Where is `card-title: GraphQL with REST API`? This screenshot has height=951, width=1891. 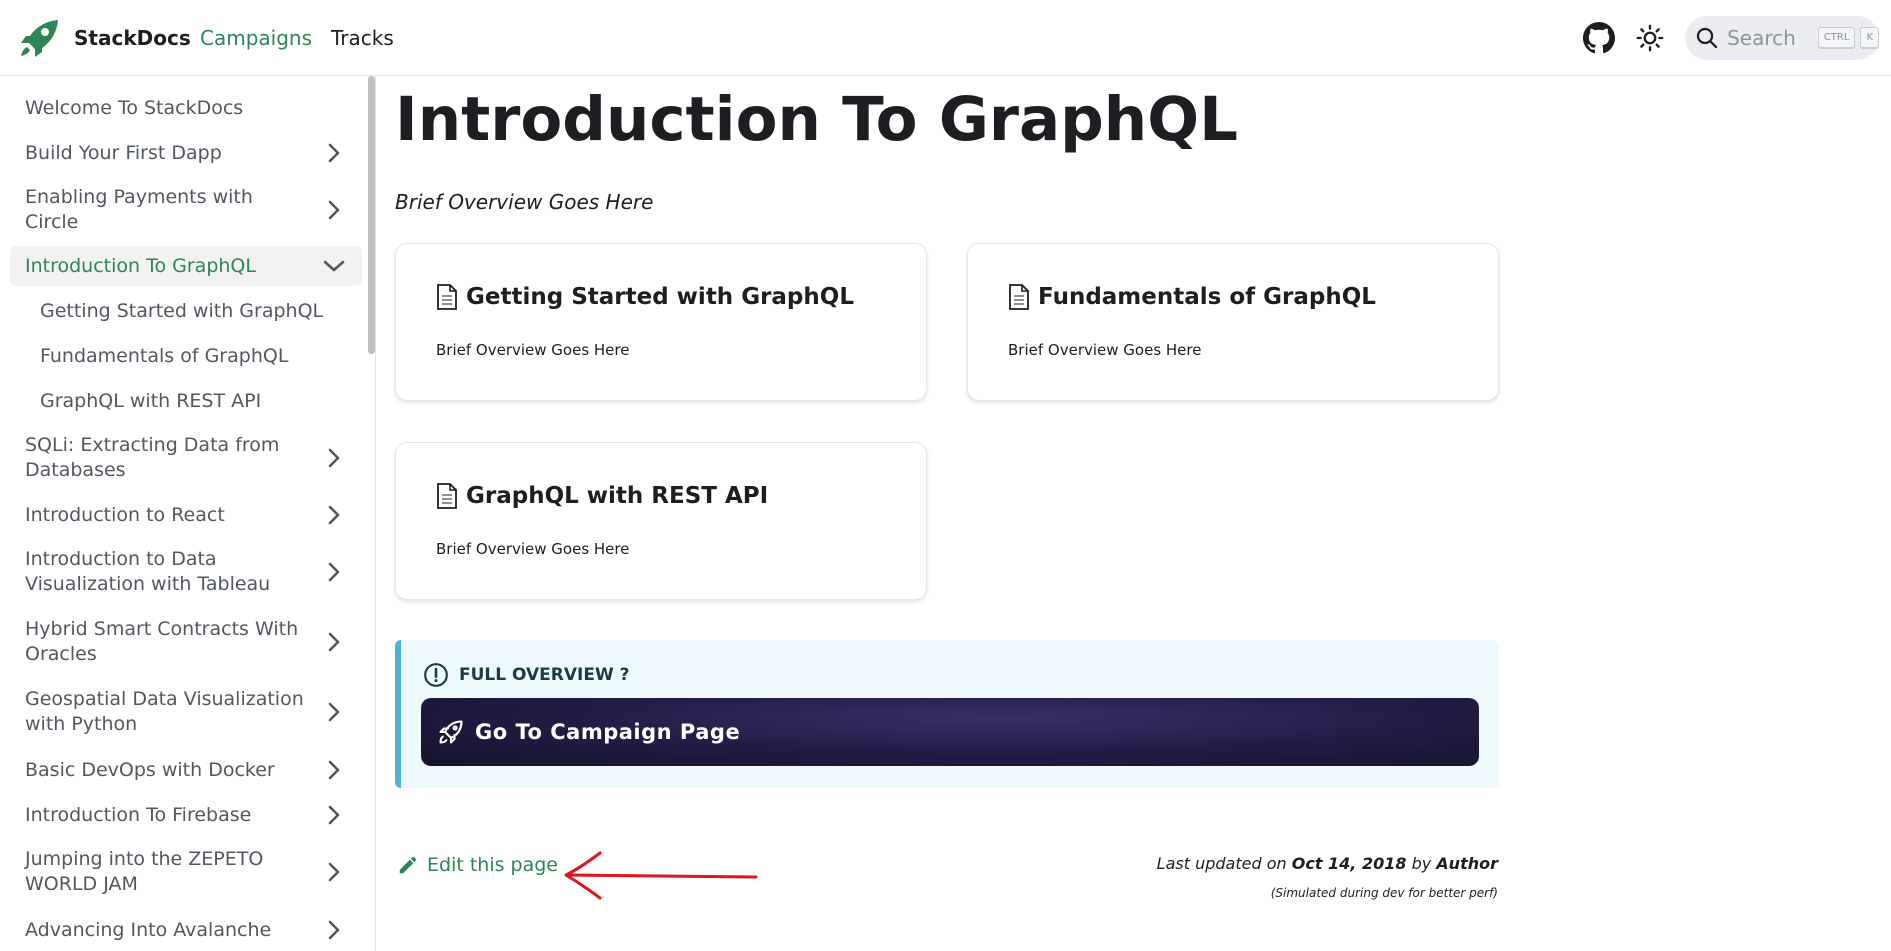 card-title: GraphQL with REST API is located at coordinates (602, 496).